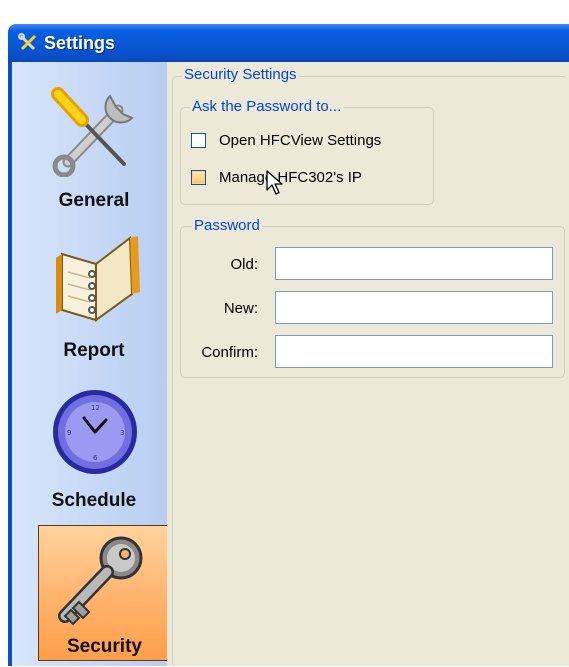 Image resolution: width=569 pixels, height=667 pixels. I want to click on sidebar-item-label: Security, so click(104, 646).